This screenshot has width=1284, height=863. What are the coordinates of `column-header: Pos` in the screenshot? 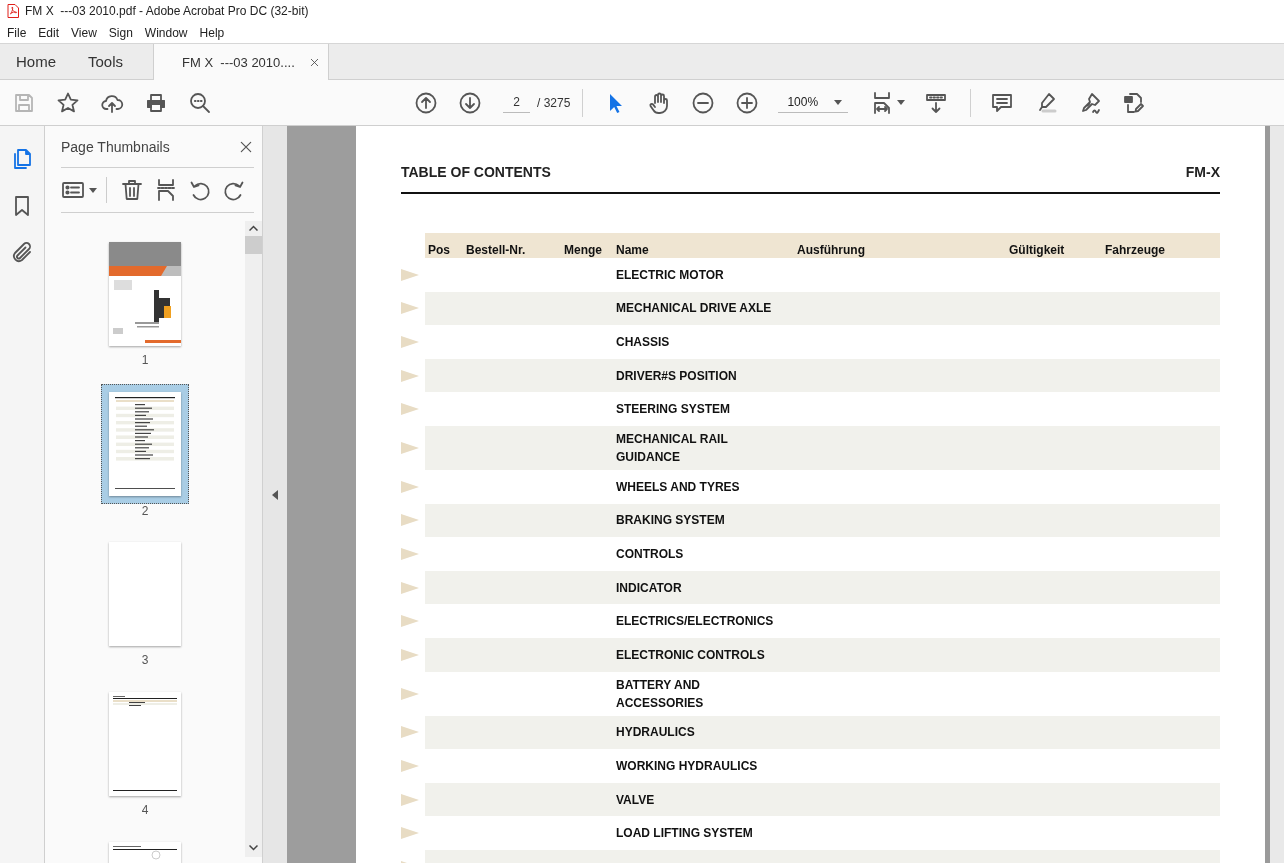 It's located at (439, 250).